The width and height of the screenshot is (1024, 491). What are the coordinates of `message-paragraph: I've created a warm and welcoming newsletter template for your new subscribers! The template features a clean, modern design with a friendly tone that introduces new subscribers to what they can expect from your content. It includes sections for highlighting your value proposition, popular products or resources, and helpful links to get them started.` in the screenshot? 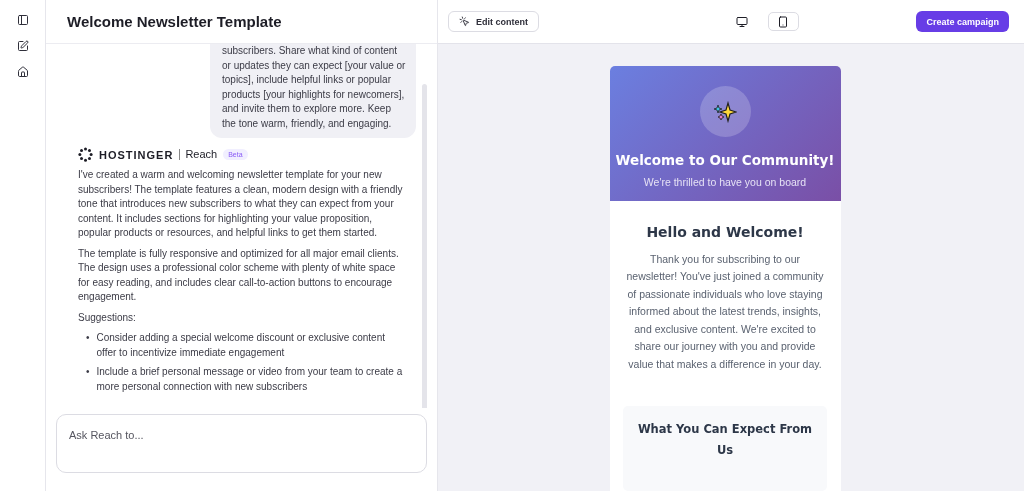 It's located at (241, 204).